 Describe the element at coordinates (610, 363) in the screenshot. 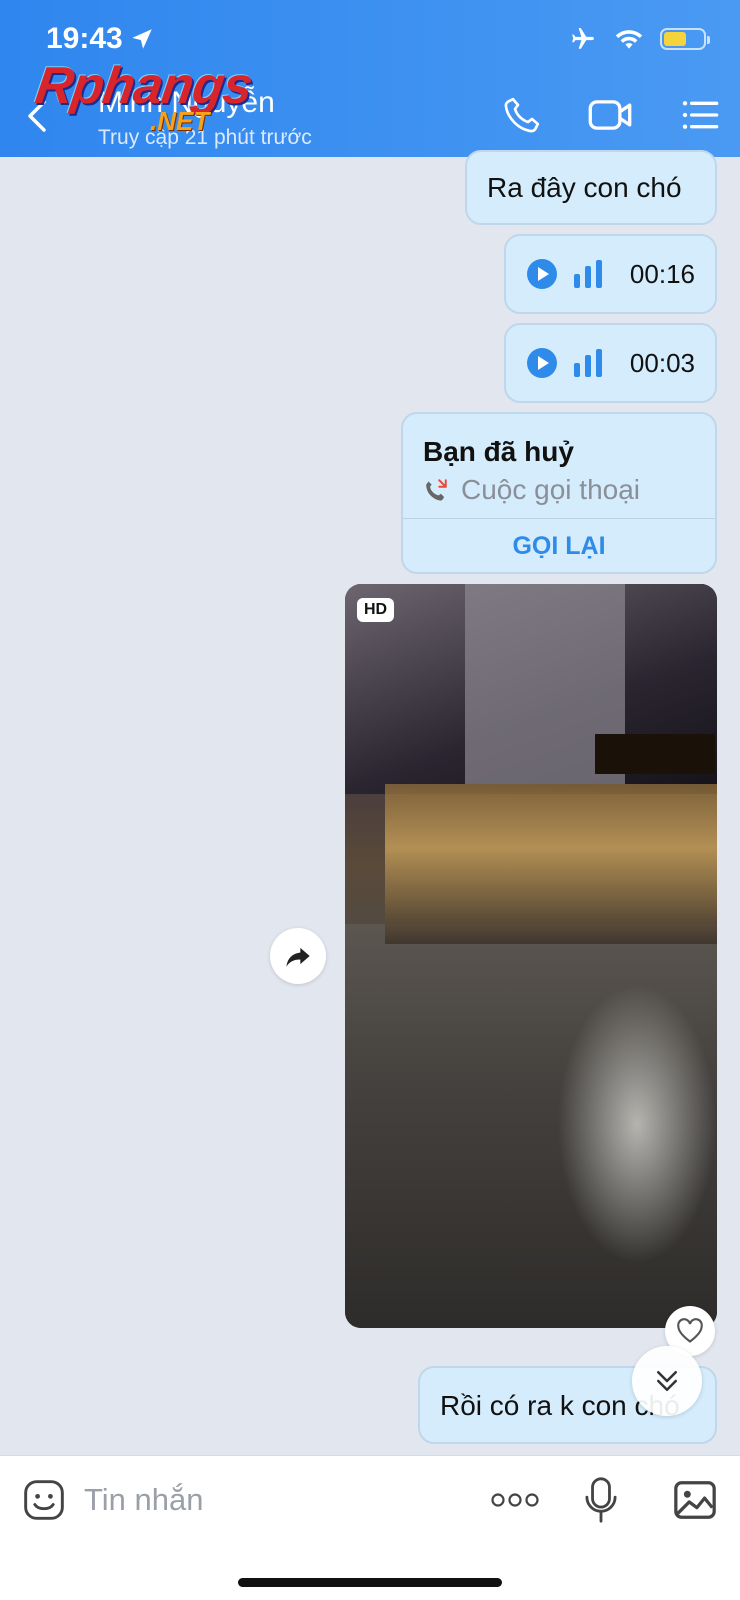

I see `voice-message-bubble: 00:03` at that location.